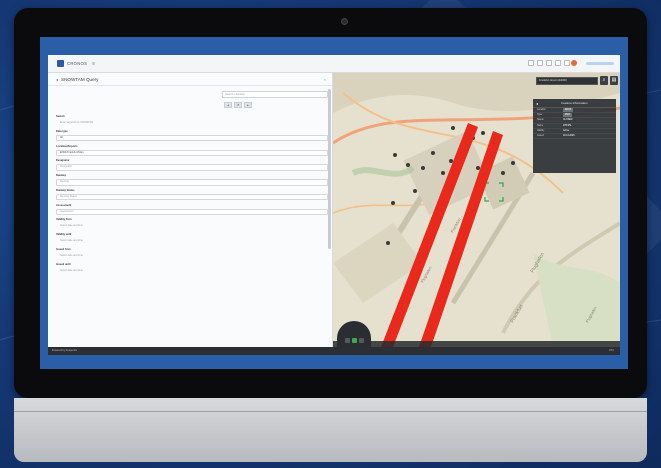  I want to click on form-field: Validity from Select date and time, so click(192, 223).